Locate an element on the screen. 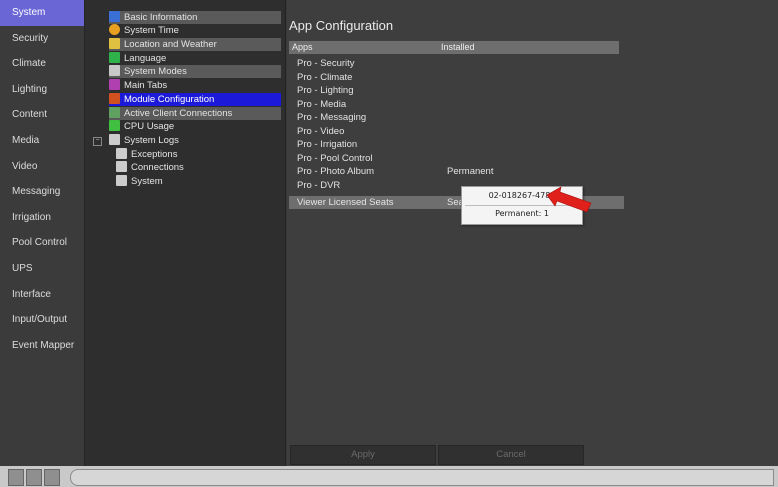  tree-item-label: System is located at coordinates (147, 181).